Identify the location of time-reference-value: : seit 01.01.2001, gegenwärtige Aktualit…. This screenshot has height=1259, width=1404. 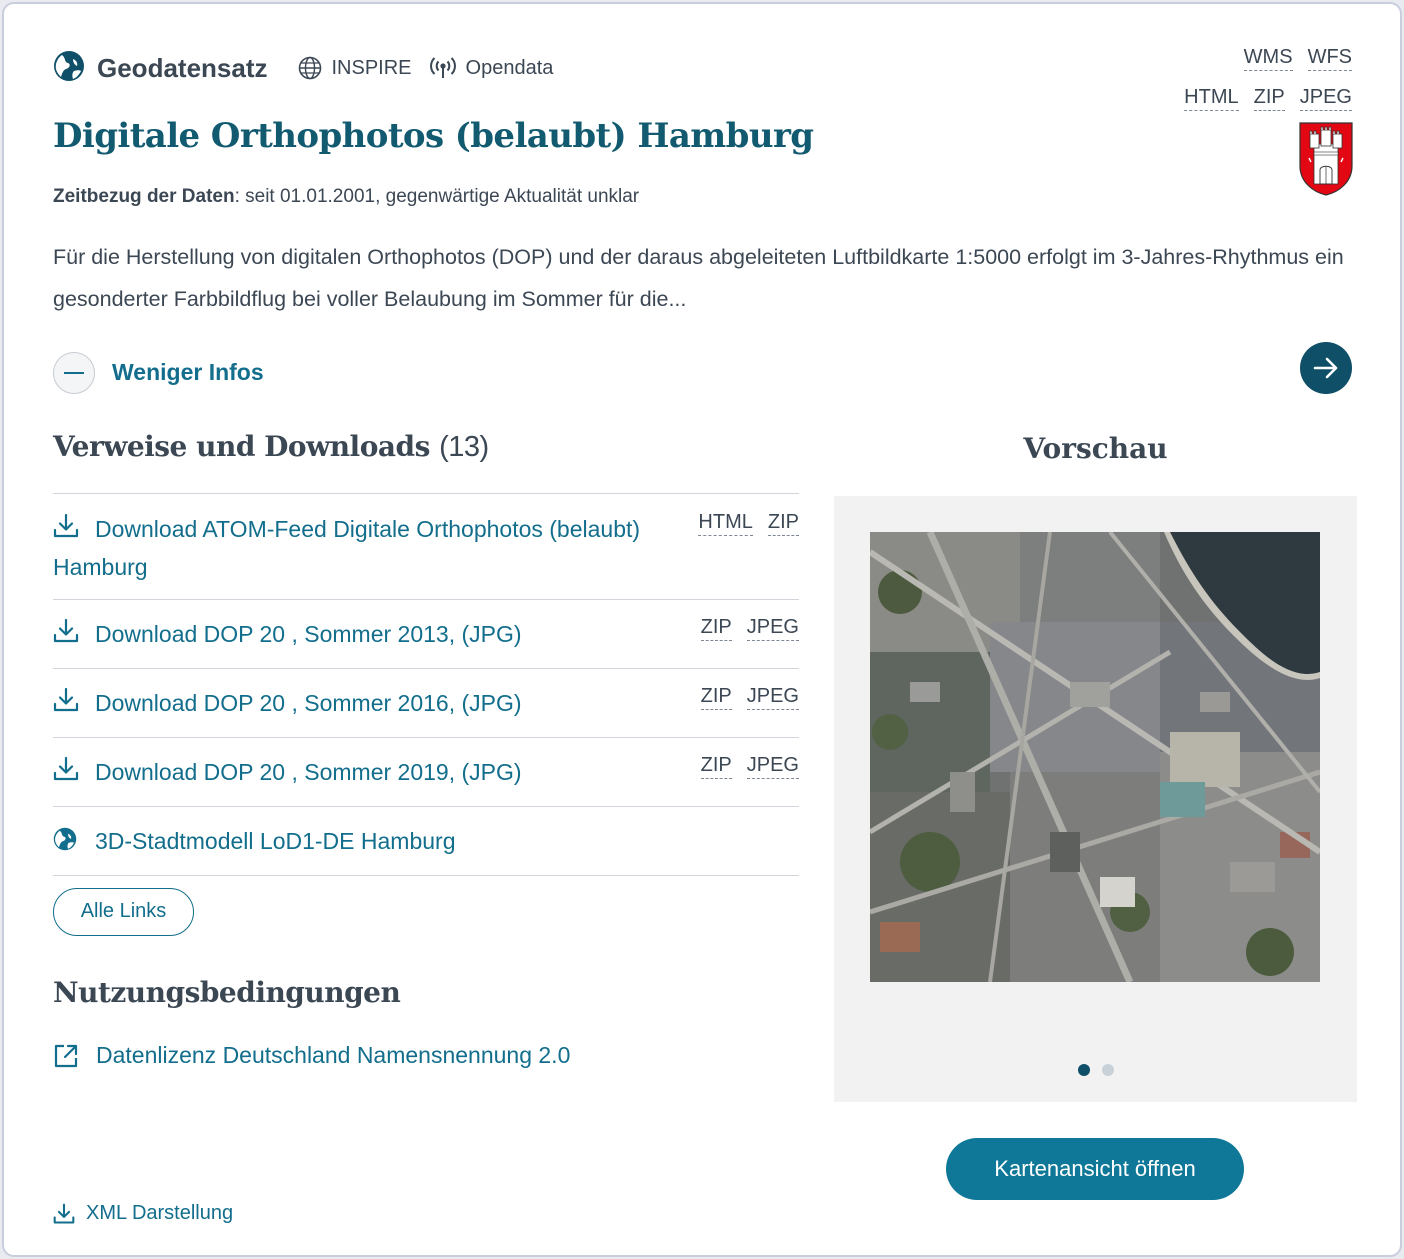
(437, 196).